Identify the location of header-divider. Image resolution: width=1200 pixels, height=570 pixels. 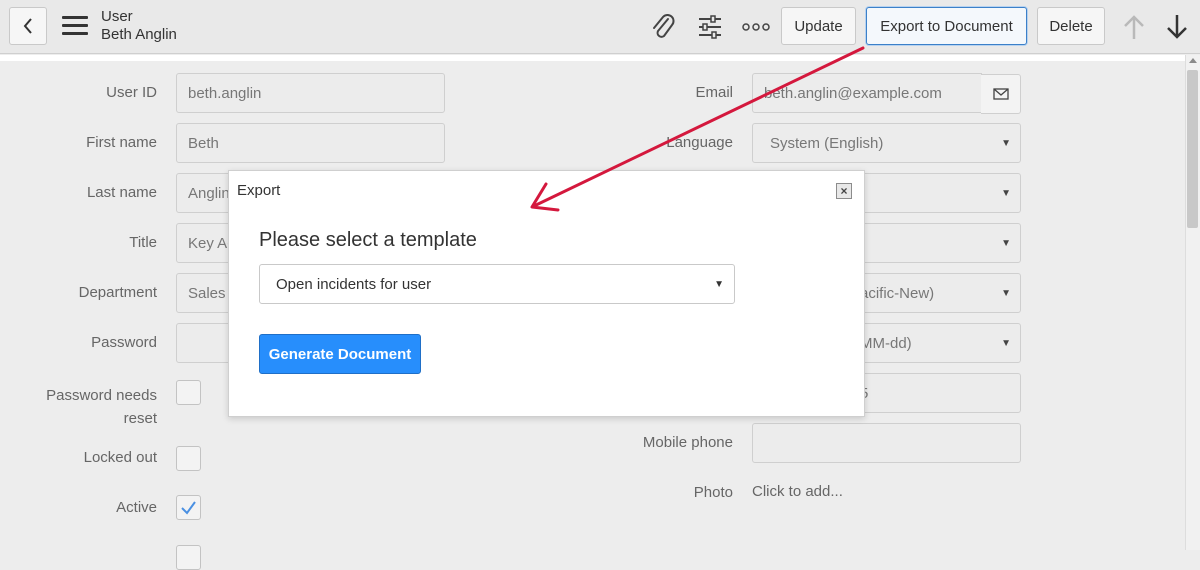
(592, 58).